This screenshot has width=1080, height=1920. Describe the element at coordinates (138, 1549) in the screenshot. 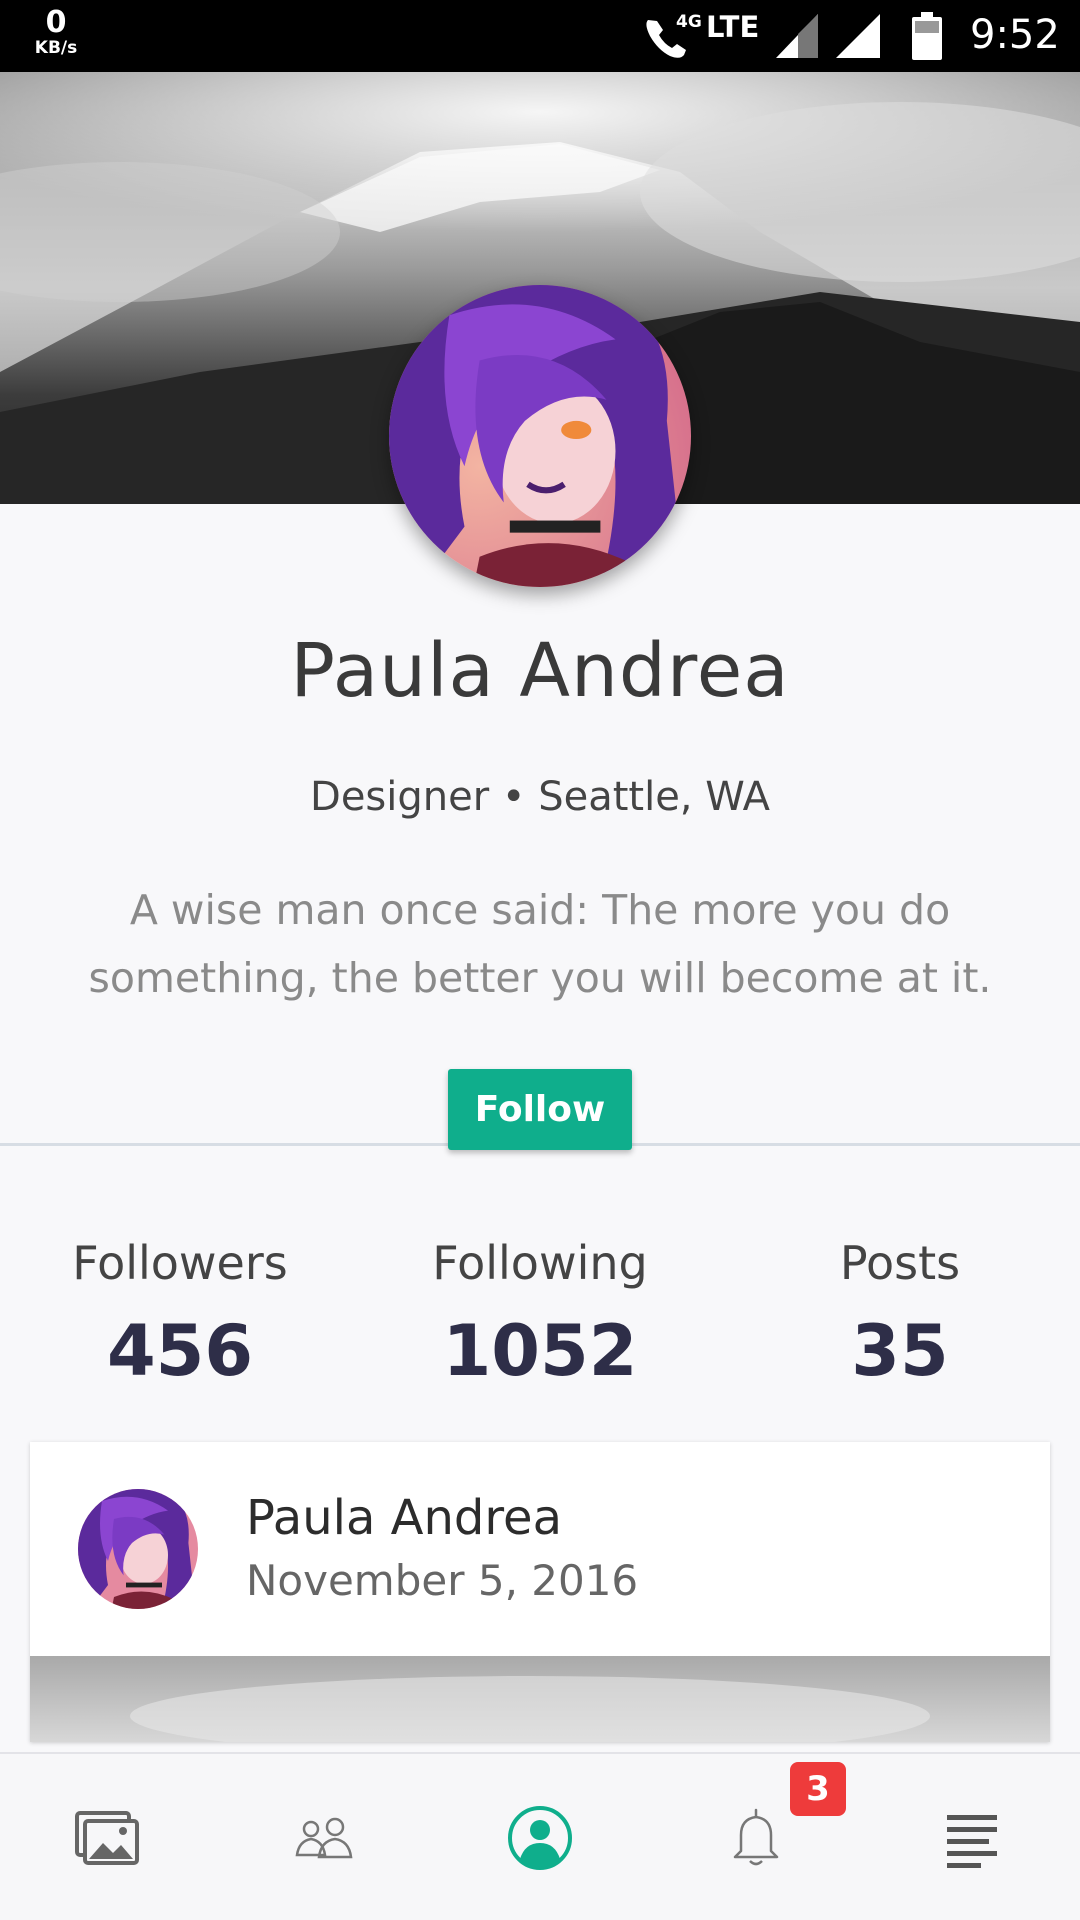

I see `post-author-avatar` at that location.